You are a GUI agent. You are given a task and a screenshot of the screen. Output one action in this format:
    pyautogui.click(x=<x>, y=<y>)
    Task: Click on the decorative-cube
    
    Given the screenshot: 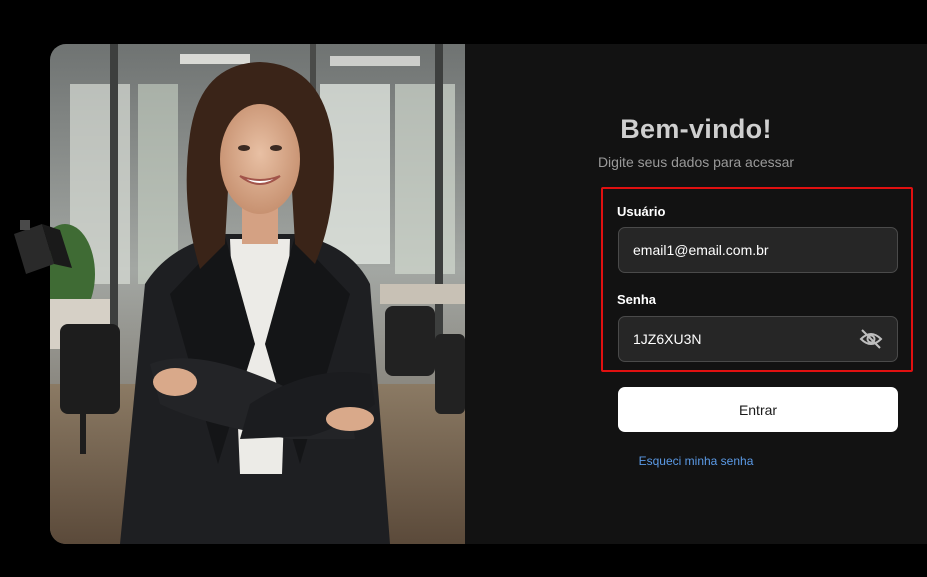 What is the action you would take?
    pyautogui.click(x=43, y=247)
    